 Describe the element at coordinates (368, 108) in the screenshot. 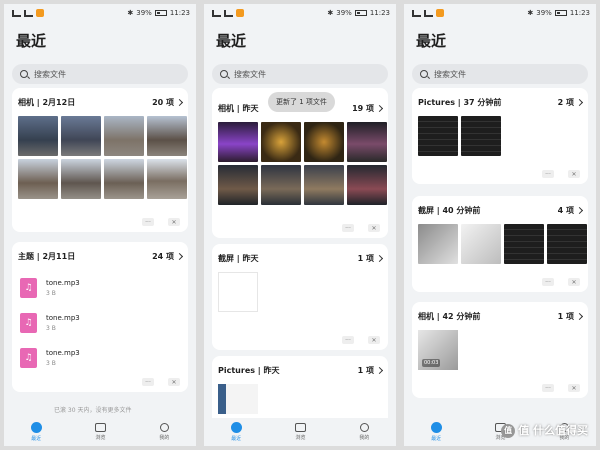

I see `group-count: 19 项` at that location.